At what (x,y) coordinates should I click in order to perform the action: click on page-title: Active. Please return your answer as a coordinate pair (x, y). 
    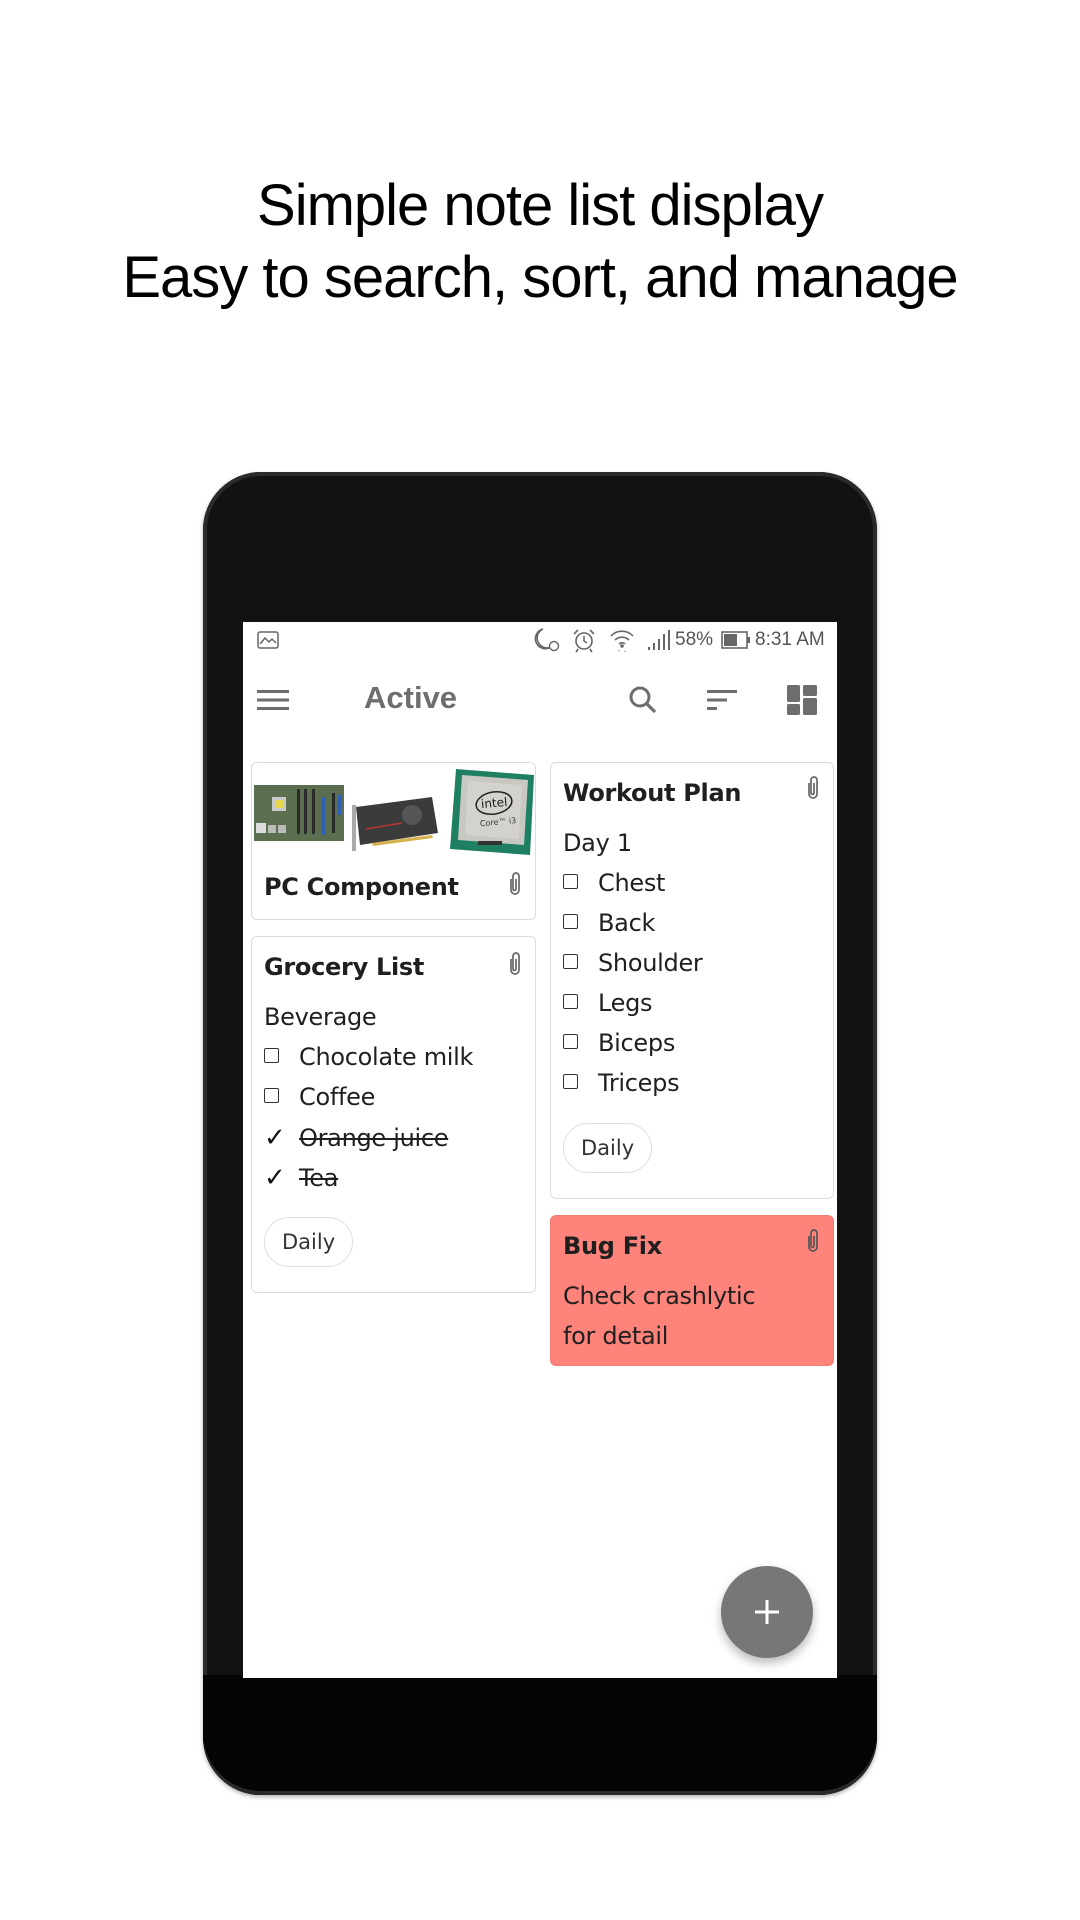
    Looking at the image, I should click on (411, 697).